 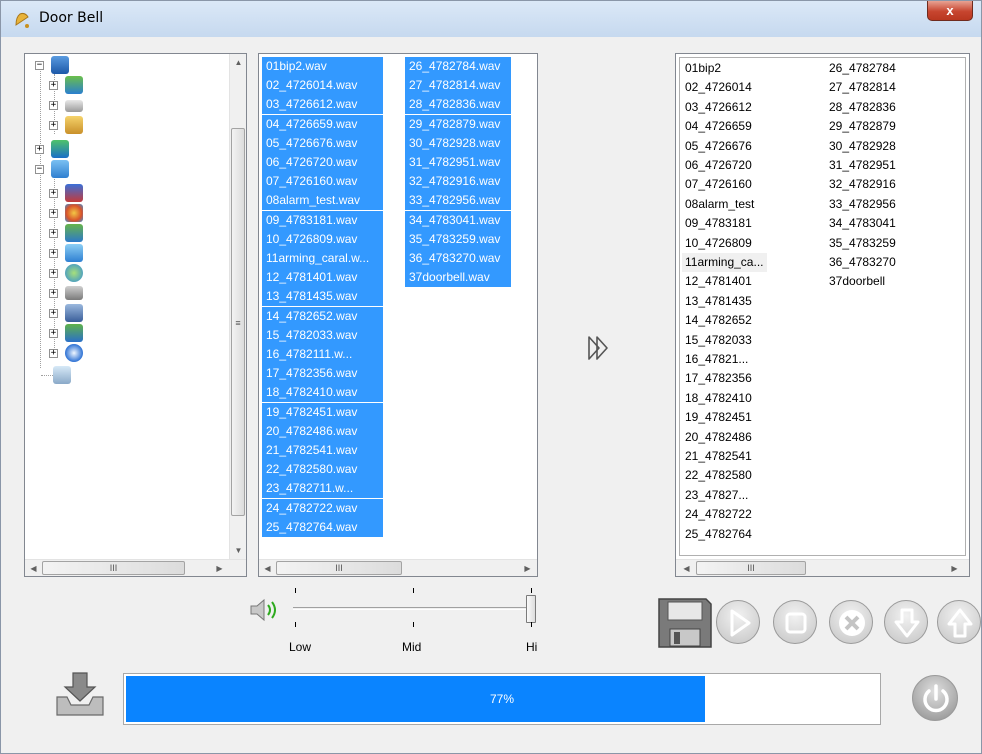 I want to click on volume-slider-track, so click(x=412, y=608).